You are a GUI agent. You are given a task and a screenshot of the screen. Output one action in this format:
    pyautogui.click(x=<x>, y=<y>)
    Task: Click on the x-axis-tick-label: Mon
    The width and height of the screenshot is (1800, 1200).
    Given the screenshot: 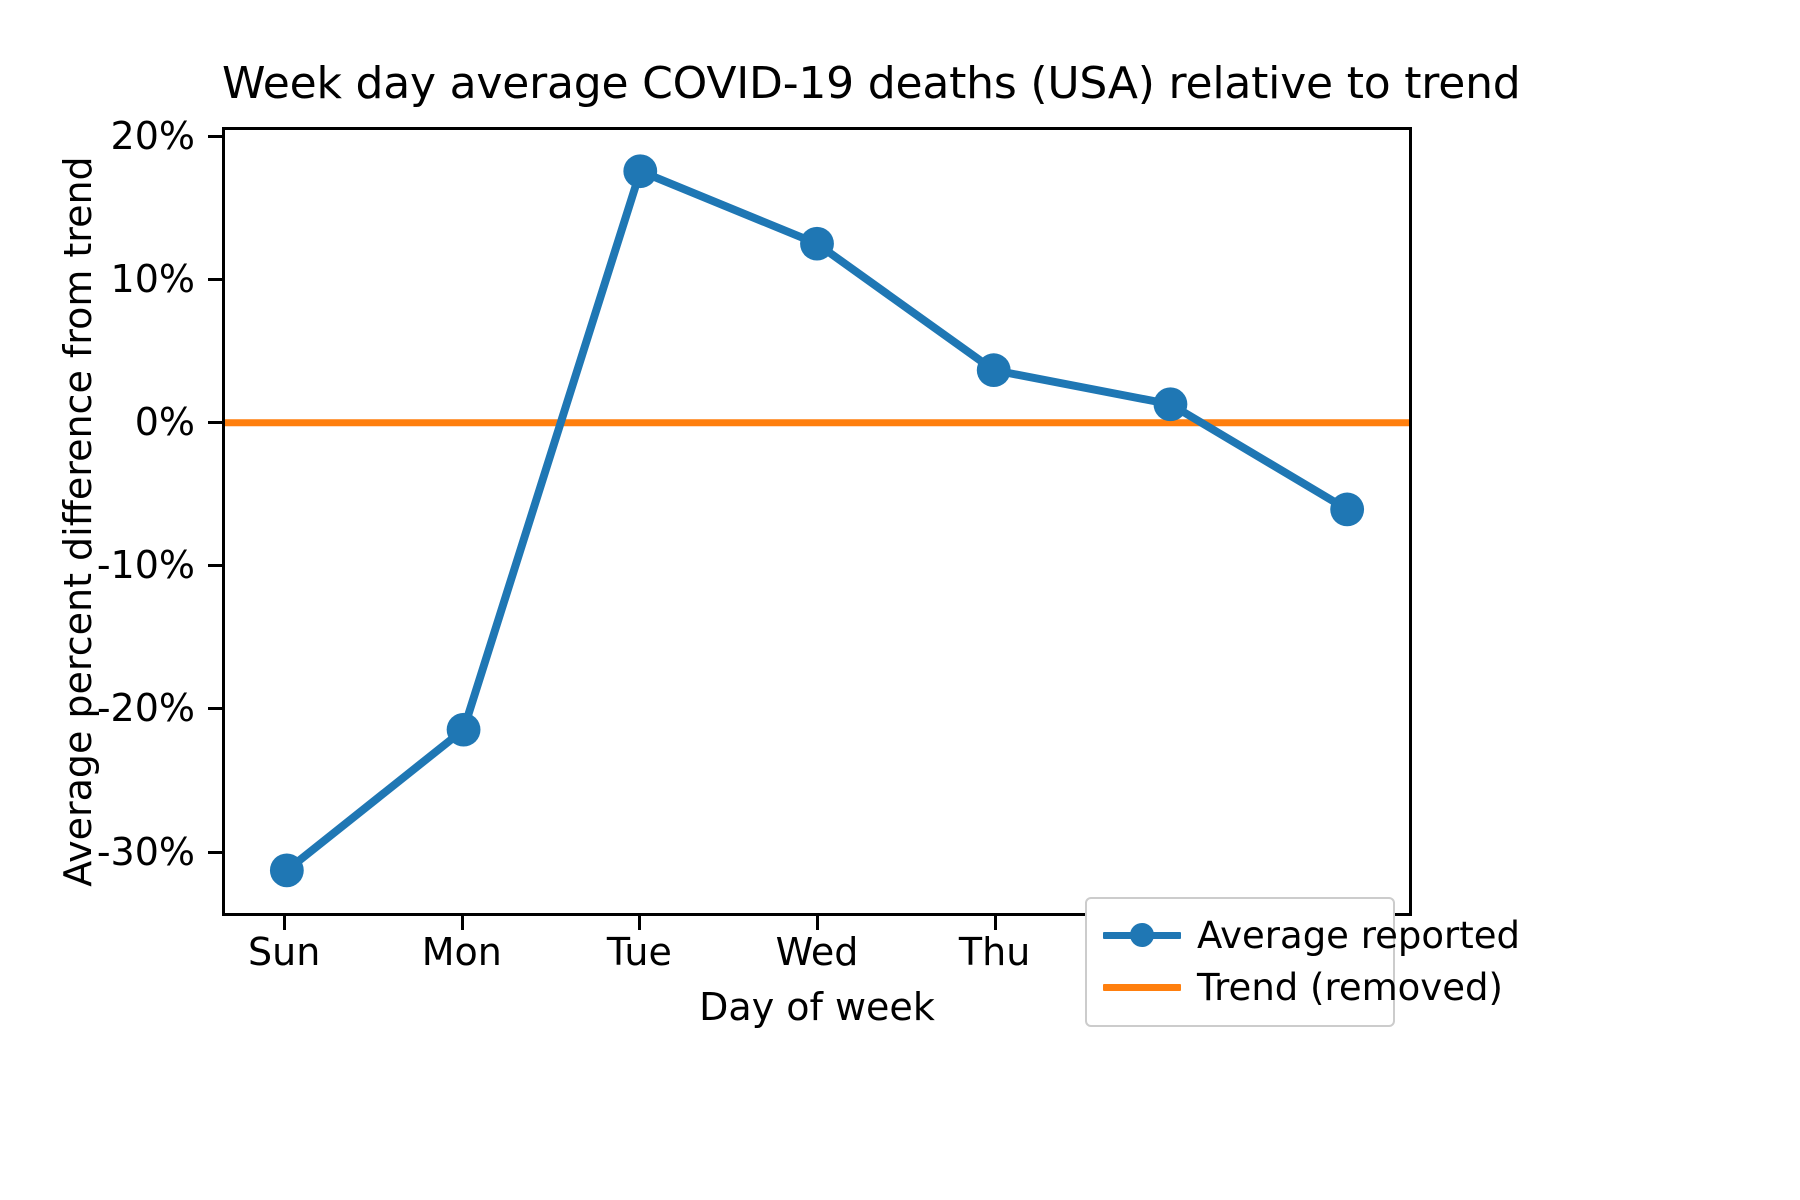 What is the action you would take?
    pyautogui.click(x=461, y=952)
    